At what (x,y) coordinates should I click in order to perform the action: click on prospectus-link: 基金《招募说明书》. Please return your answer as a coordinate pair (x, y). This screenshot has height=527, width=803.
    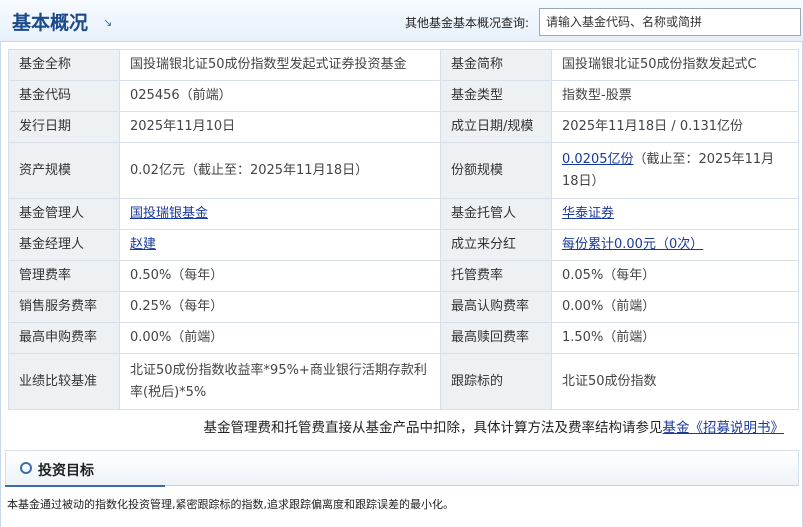
    Looking at the image, I should click on (724, 428).